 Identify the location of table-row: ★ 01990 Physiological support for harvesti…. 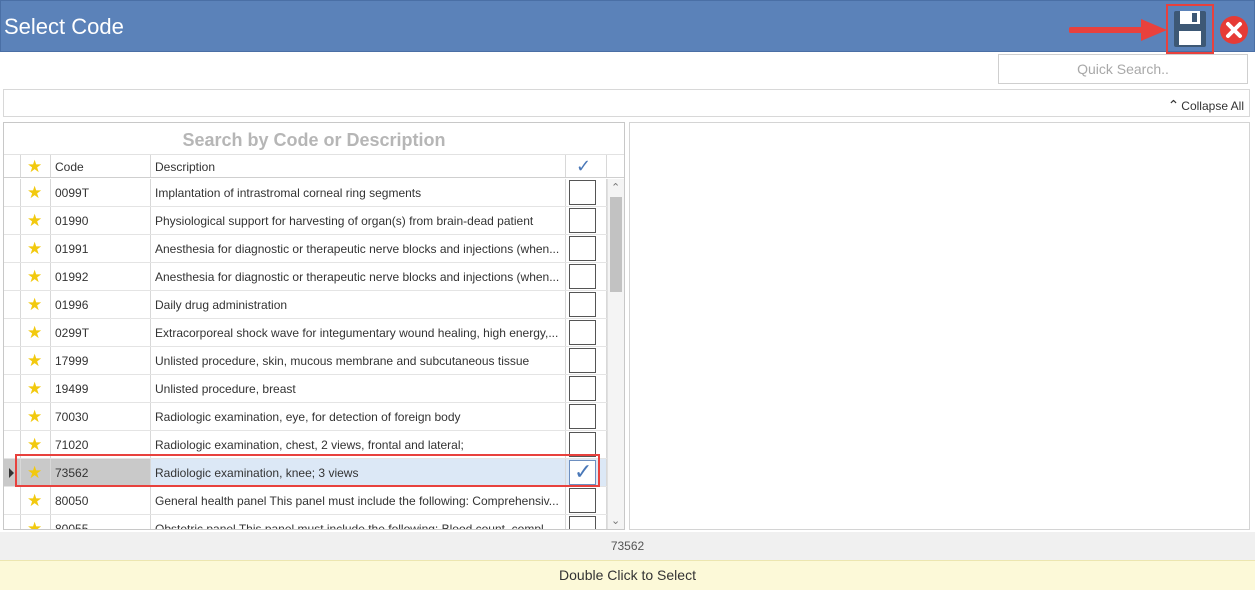
(305, 221).